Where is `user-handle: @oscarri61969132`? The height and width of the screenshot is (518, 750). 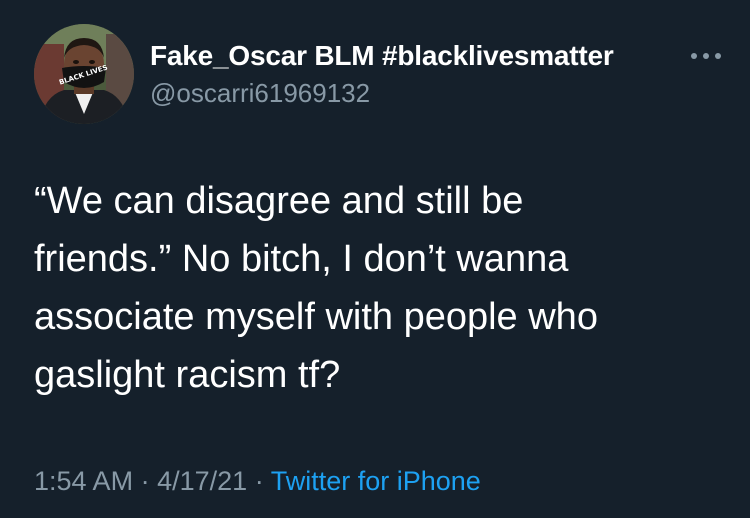
user-handle: @oscarri61969132 is located at coordinates (260, 93).